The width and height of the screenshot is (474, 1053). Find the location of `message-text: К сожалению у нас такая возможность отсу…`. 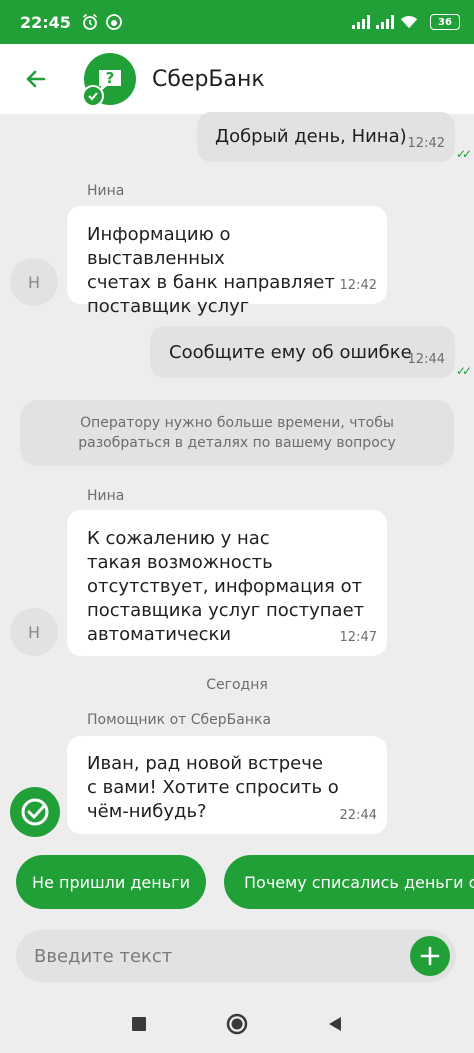

message-text: К сожалению у нас такая возможность отсу… is located at coordinates (226, 586).